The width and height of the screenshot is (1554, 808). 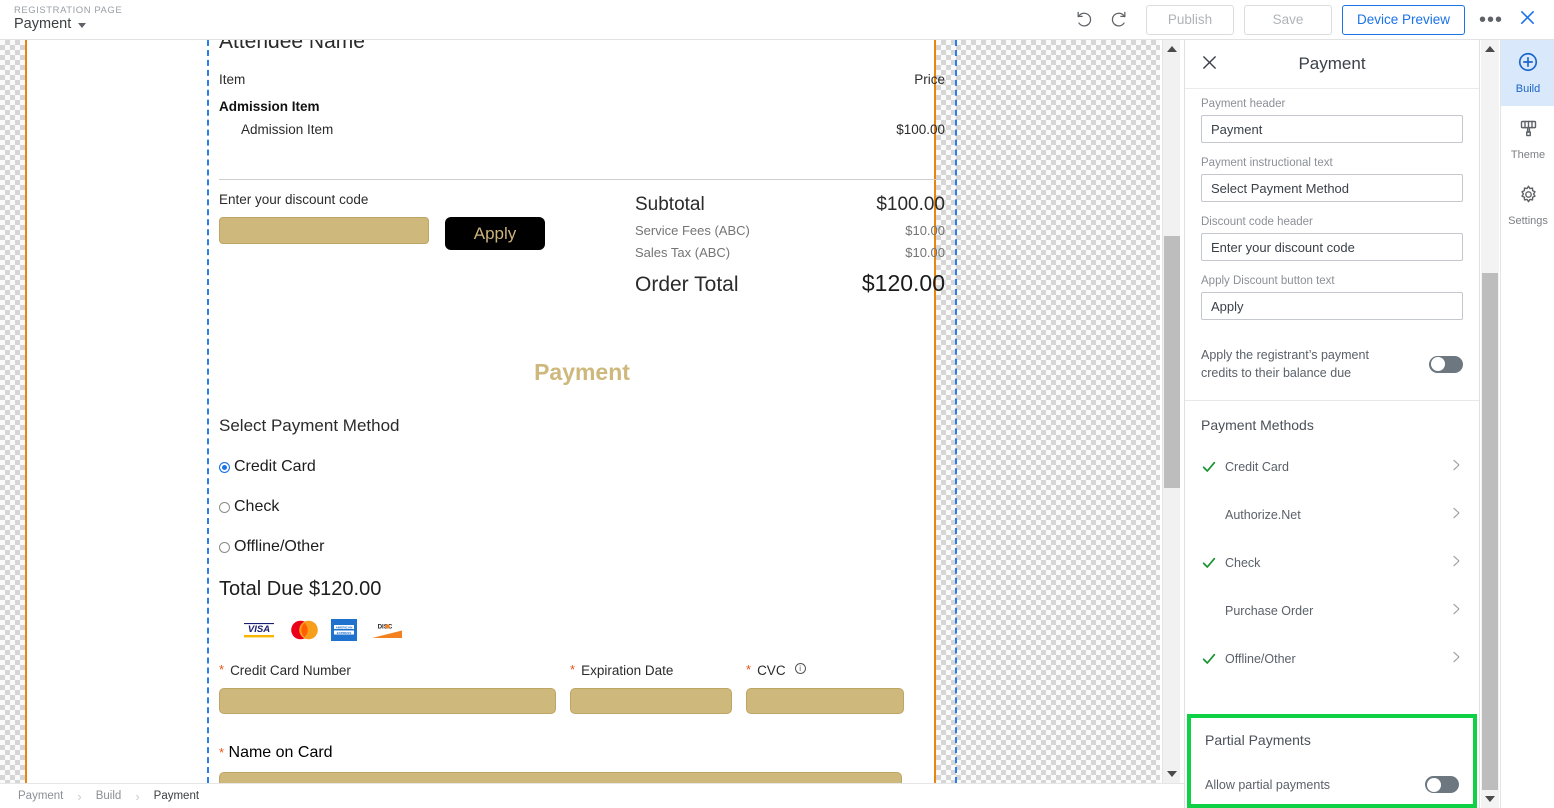 I want to click on payment-method-option-credit-card: Credit Card, so click(x=582, y=467).